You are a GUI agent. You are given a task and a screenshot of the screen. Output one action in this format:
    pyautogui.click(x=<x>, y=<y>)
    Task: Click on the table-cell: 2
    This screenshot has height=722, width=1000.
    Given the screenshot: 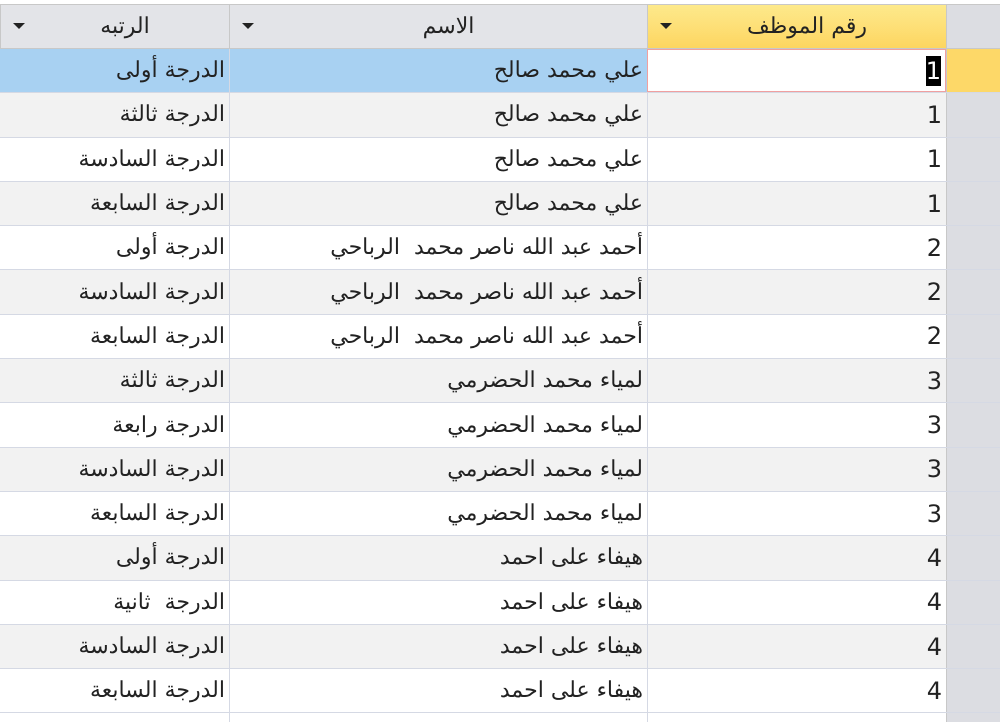 What is the action you would take?
    pyautogui.click(x=796, y=292)
    